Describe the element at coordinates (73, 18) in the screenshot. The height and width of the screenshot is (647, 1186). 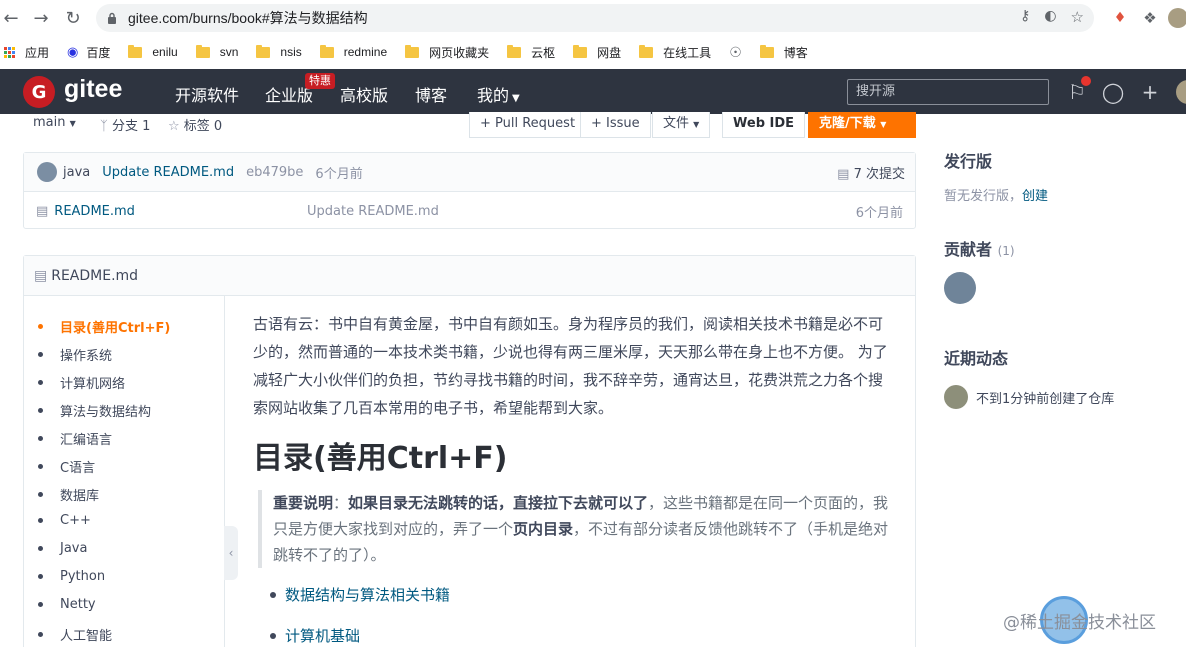
I see `reload-icon: ↻` at that location.